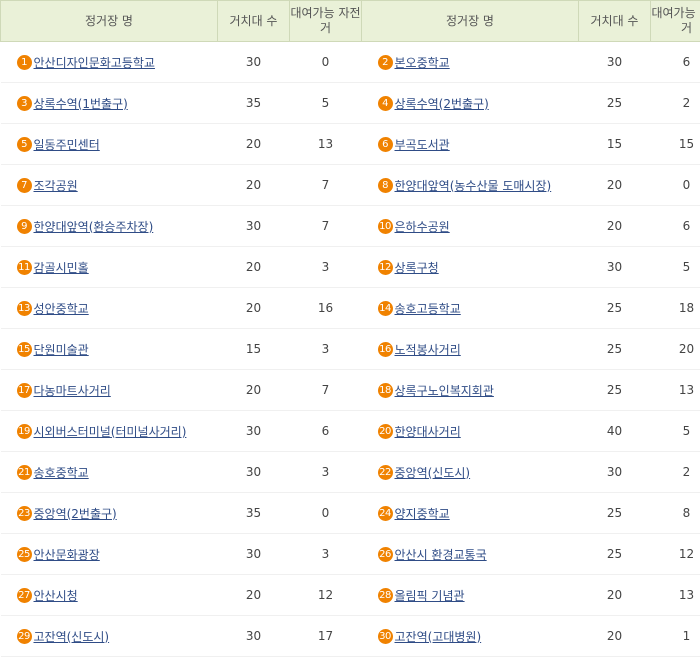 The image size is (700, 657). What do you see at coordinates (109, 21) in the screenshot?
I see `header-station-name: 정거장 명` at bounding box center [109, 21].